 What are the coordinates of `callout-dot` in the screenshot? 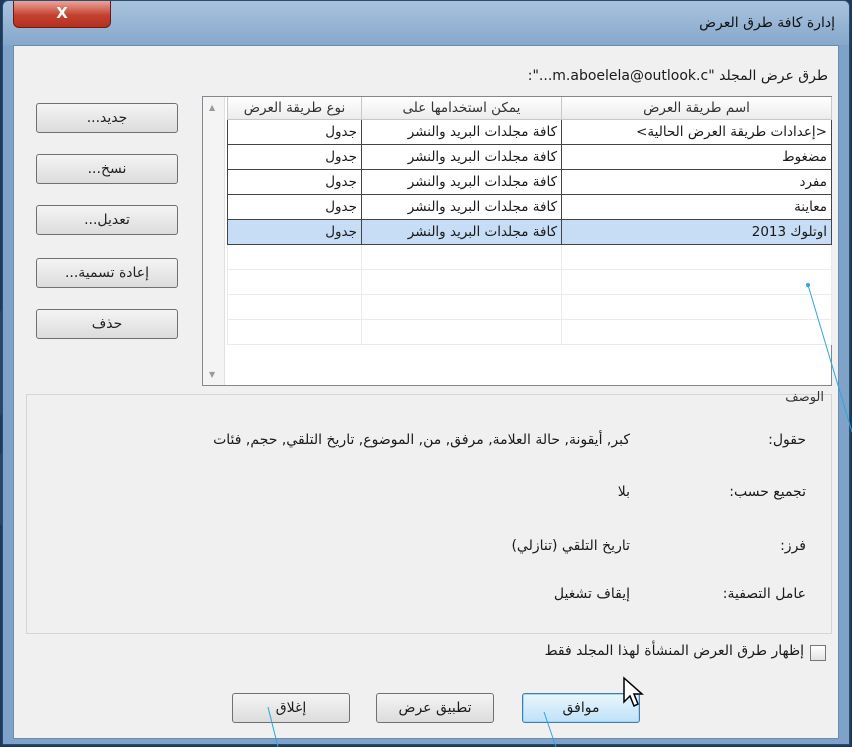 It's located at (808, 285).